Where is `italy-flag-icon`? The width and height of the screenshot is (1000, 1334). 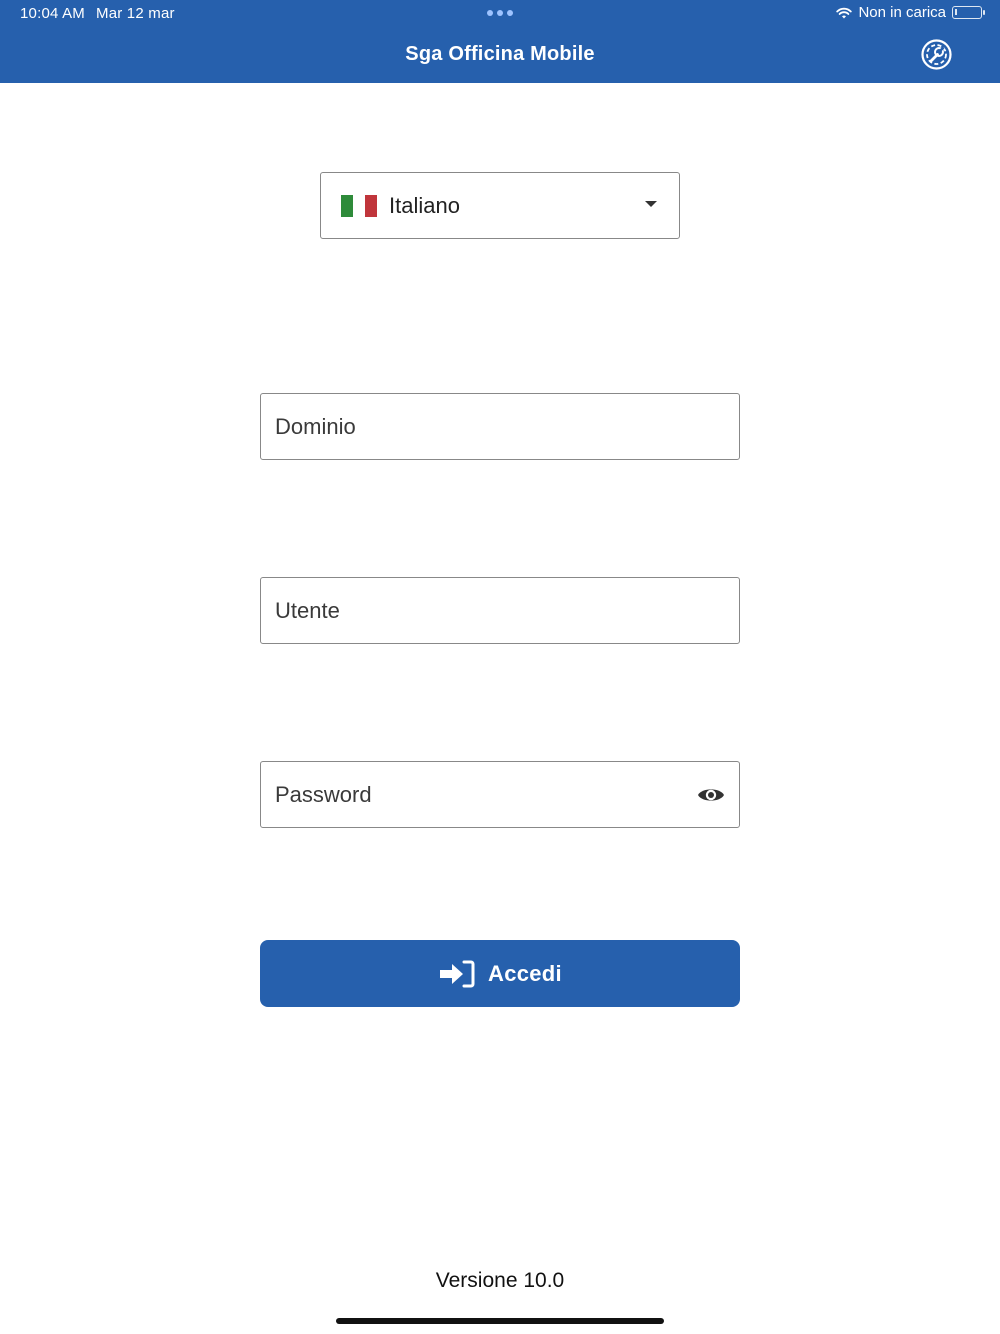
italy-flag-icon is located at coordinates (359, 205).